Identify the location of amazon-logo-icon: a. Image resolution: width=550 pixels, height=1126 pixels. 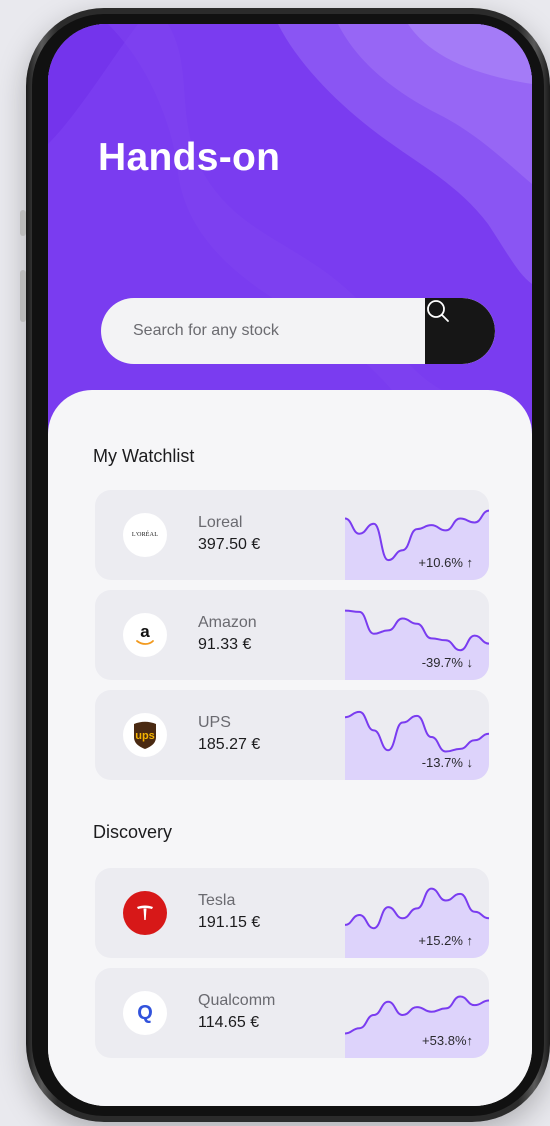
(145, 635).